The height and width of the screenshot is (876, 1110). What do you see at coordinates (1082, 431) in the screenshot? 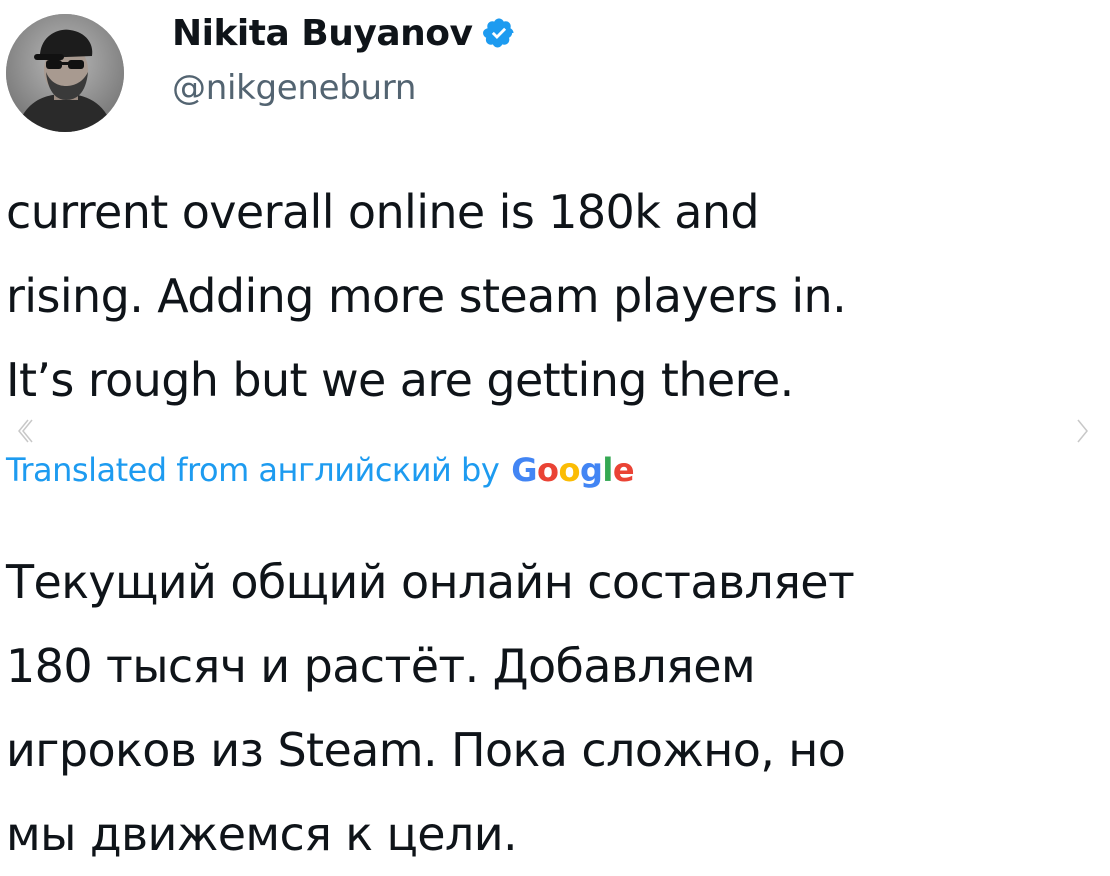
I see `chevron-right-icon` at bounding box center [1082, 431].